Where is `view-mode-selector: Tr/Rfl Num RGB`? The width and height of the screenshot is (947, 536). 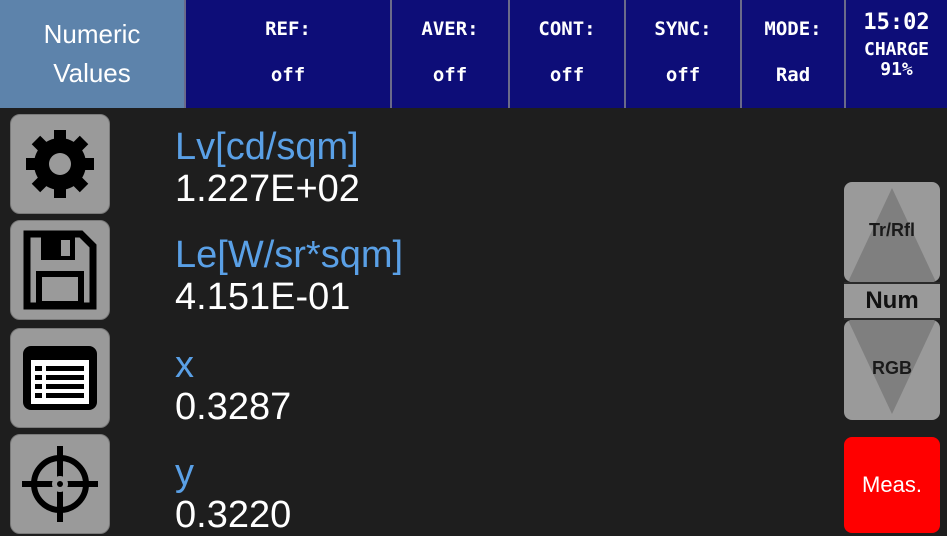 view-mode-selector: Tr/Rfl Num RGB is located at coordinates (892, 302).